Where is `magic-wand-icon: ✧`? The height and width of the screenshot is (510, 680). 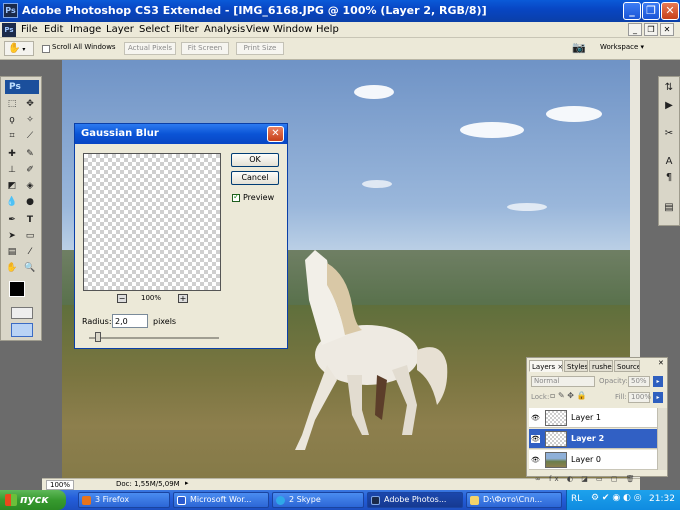
magic-wand-icon: ✧ is located at coordinates (30, 120).